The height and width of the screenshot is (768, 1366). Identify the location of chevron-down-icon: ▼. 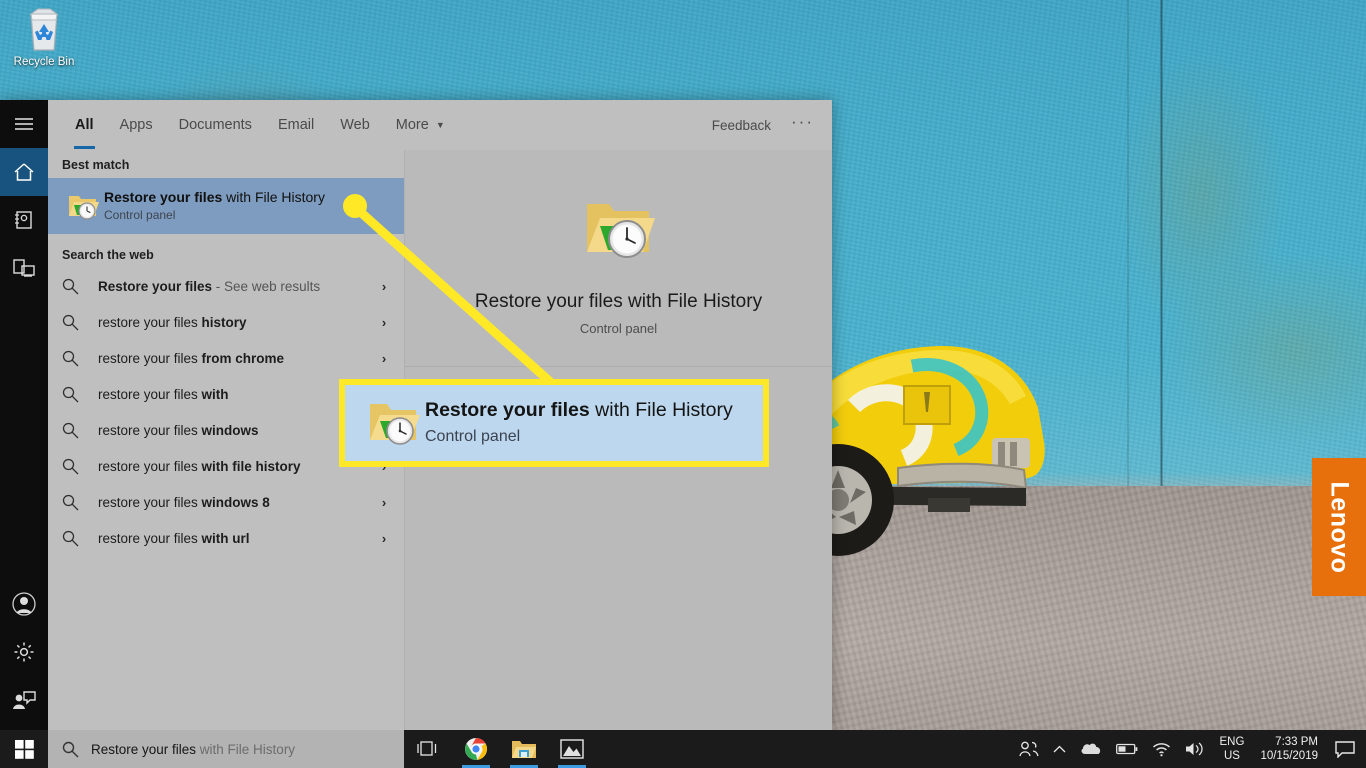
(440, 124).